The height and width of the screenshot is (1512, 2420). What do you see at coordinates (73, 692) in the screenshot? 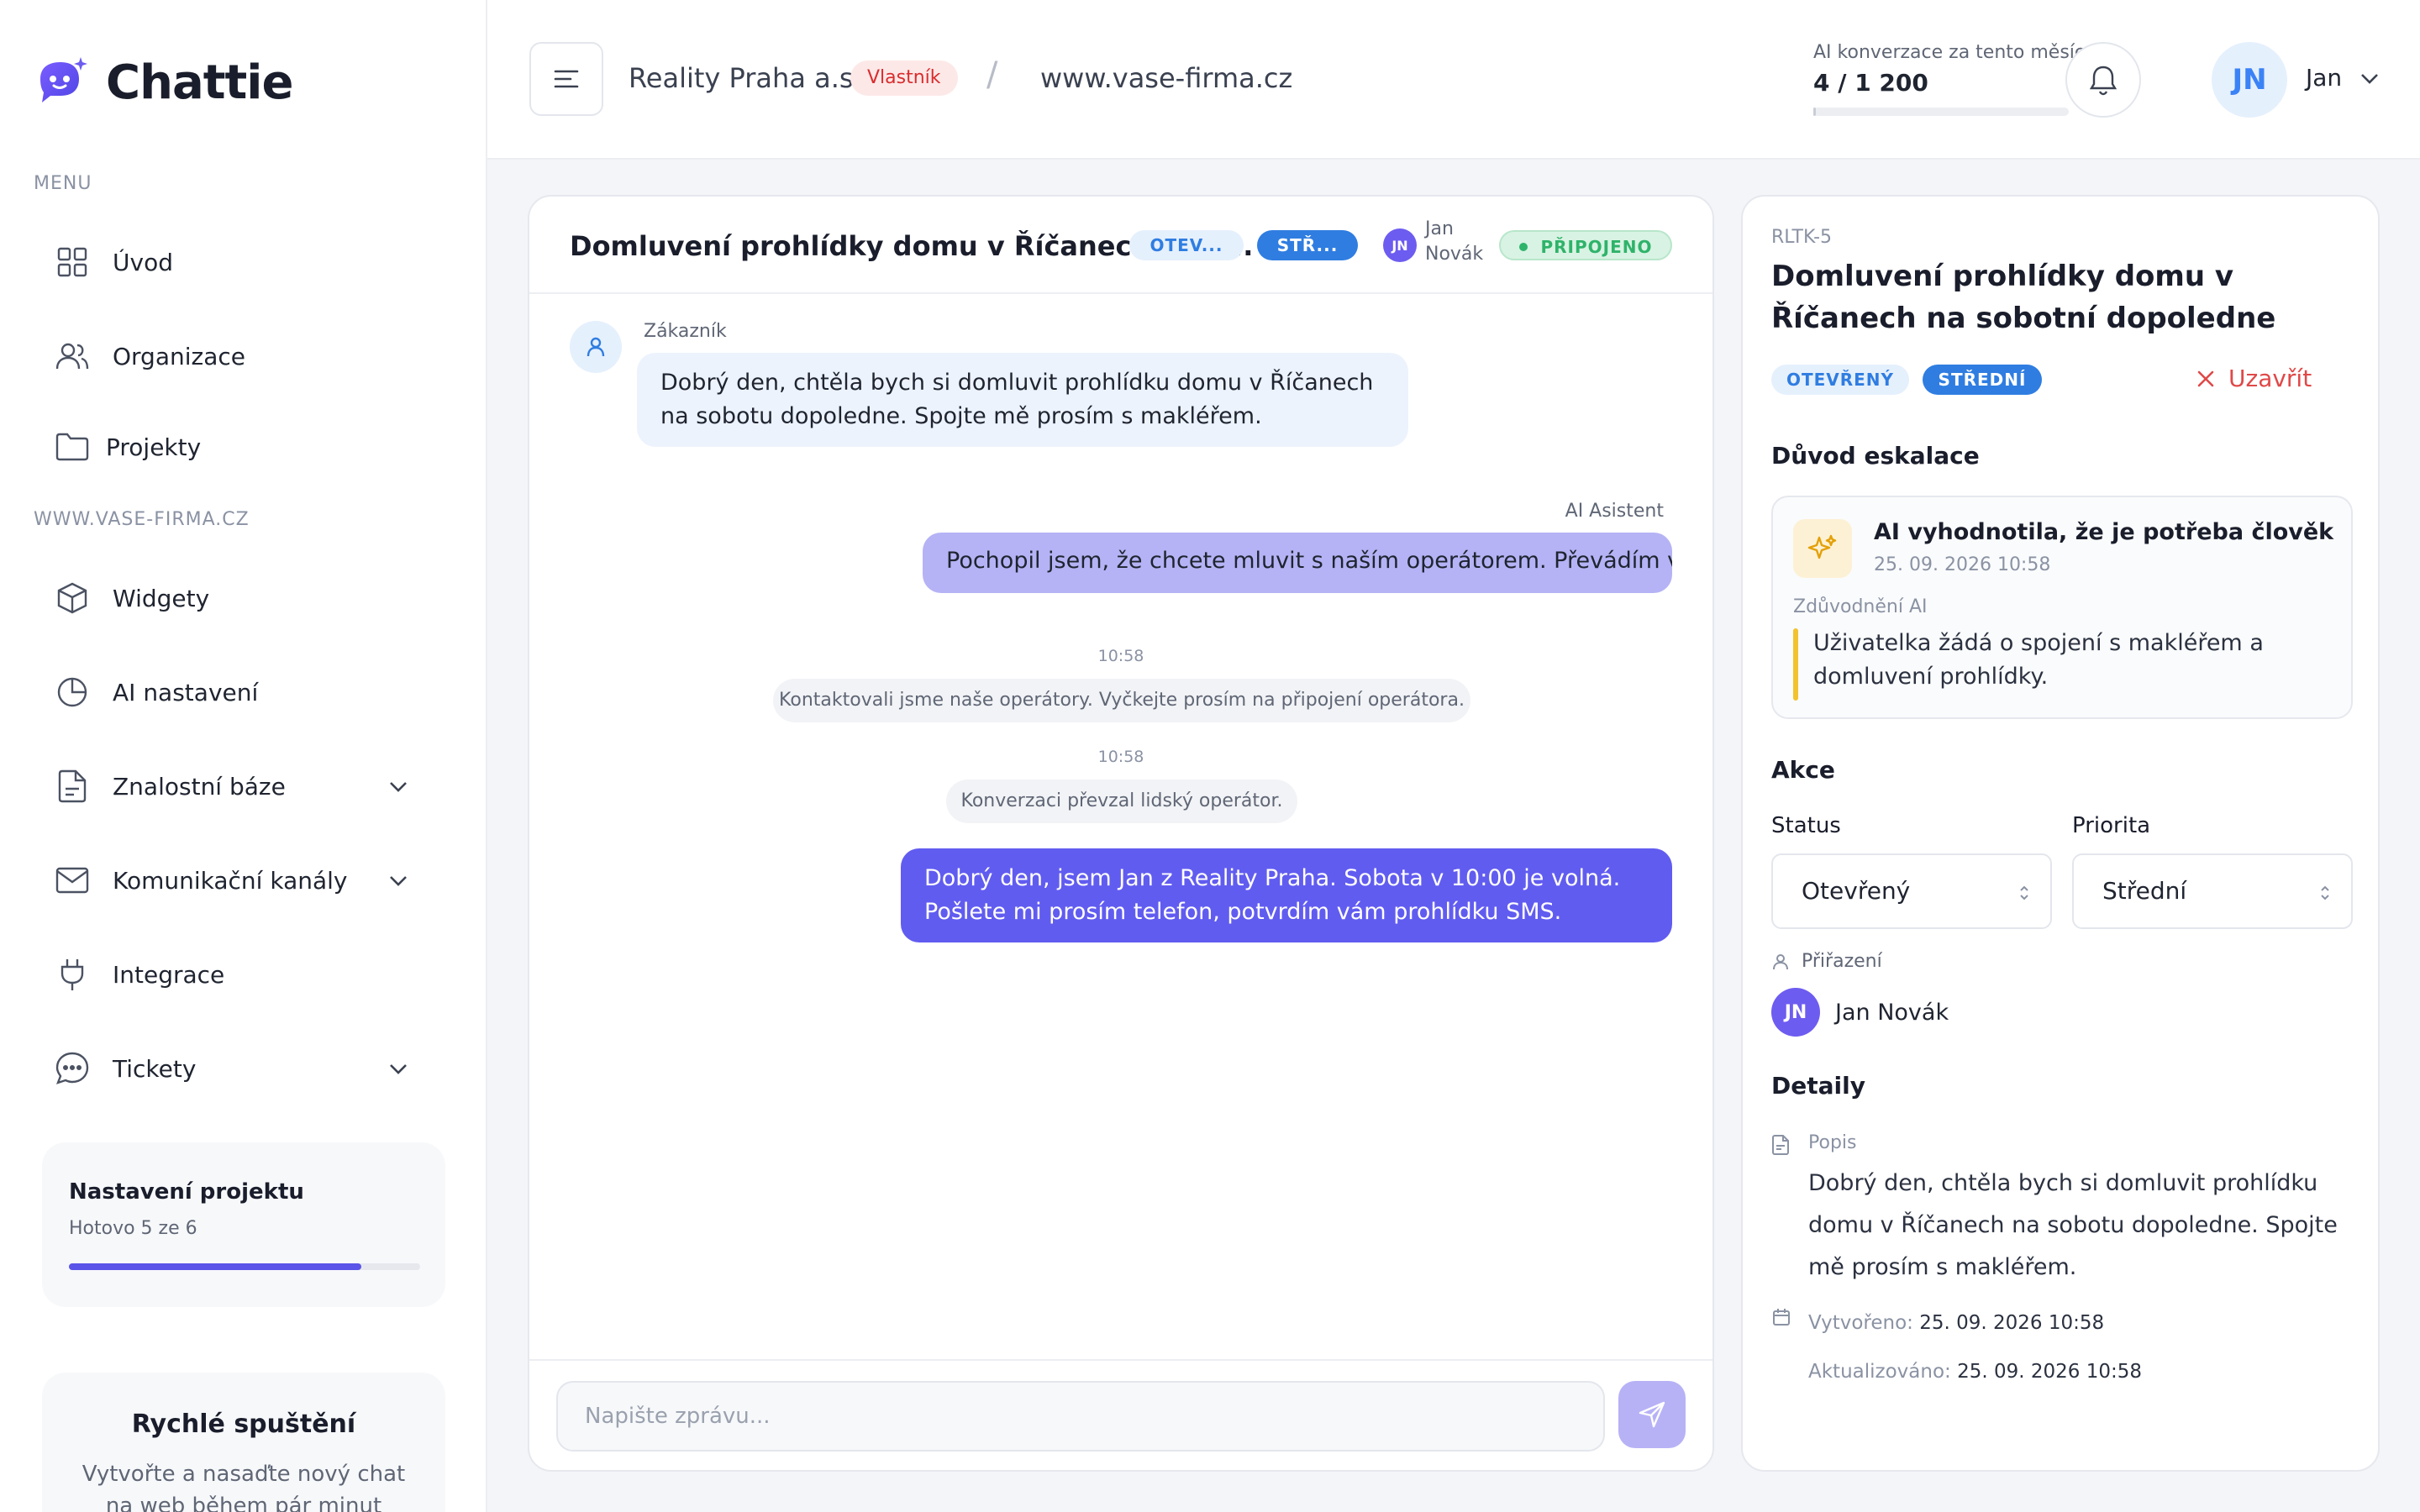
I see `pie-icon` at bounding box center [73, 692].